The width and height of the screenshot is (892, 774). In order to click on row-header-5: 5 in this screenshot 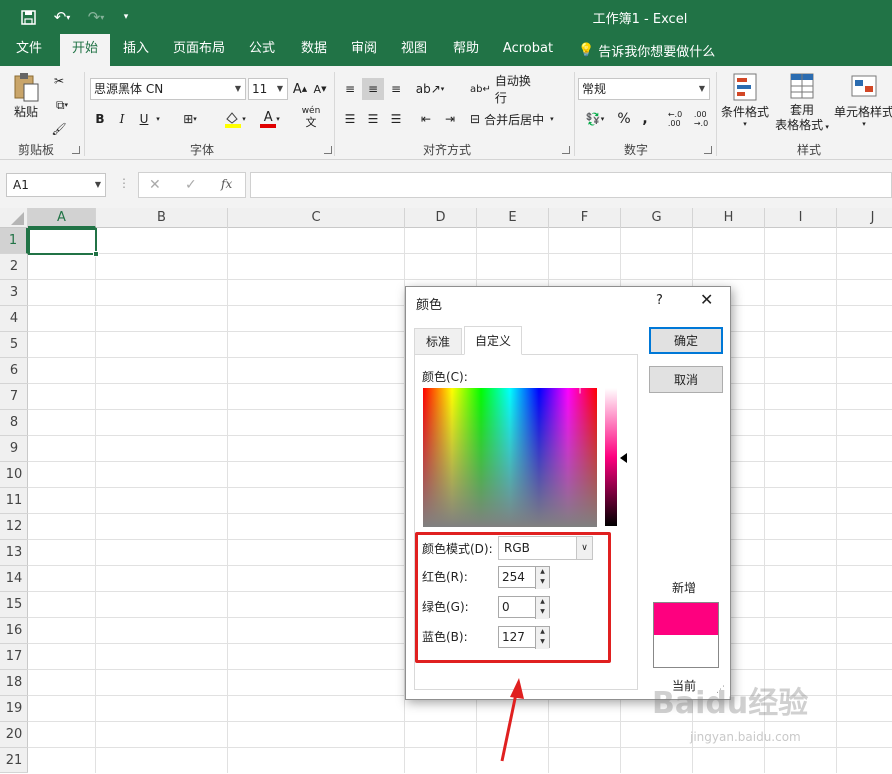, I will do `click(14, 345)`.